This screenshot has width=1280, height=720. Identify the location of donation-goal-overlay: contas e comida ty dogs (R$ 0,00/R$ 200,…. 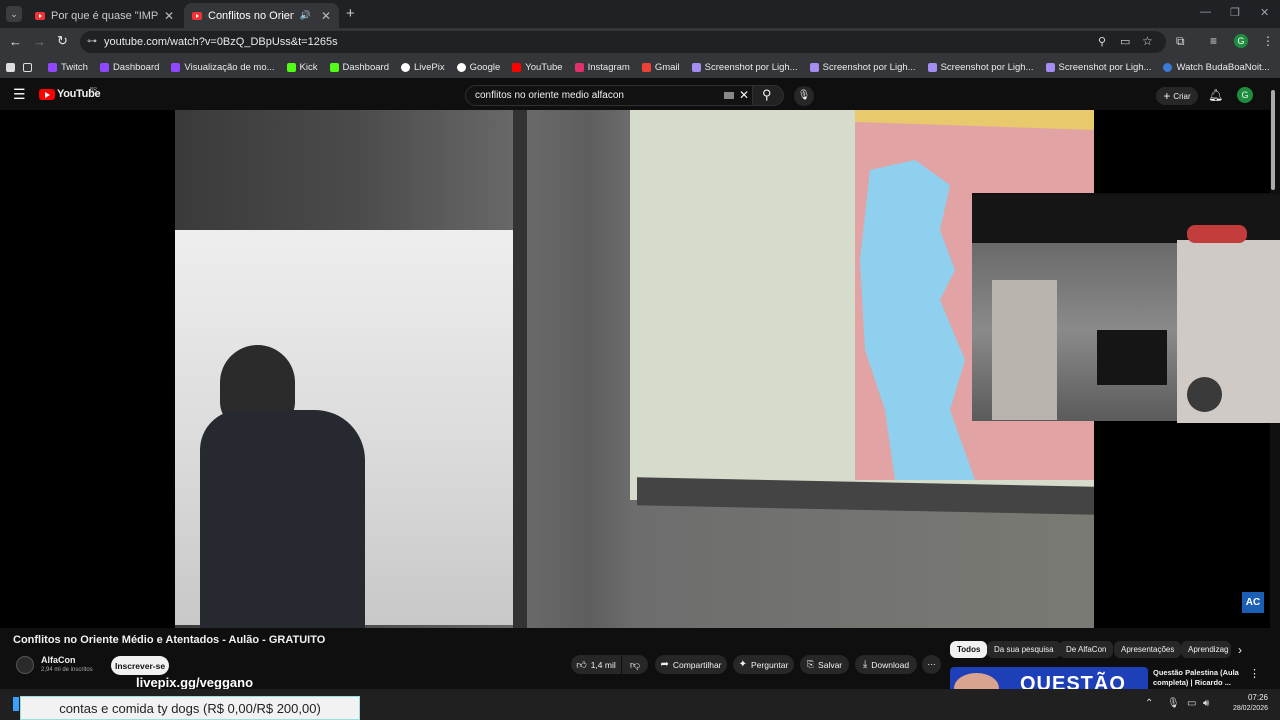
(190, 708).